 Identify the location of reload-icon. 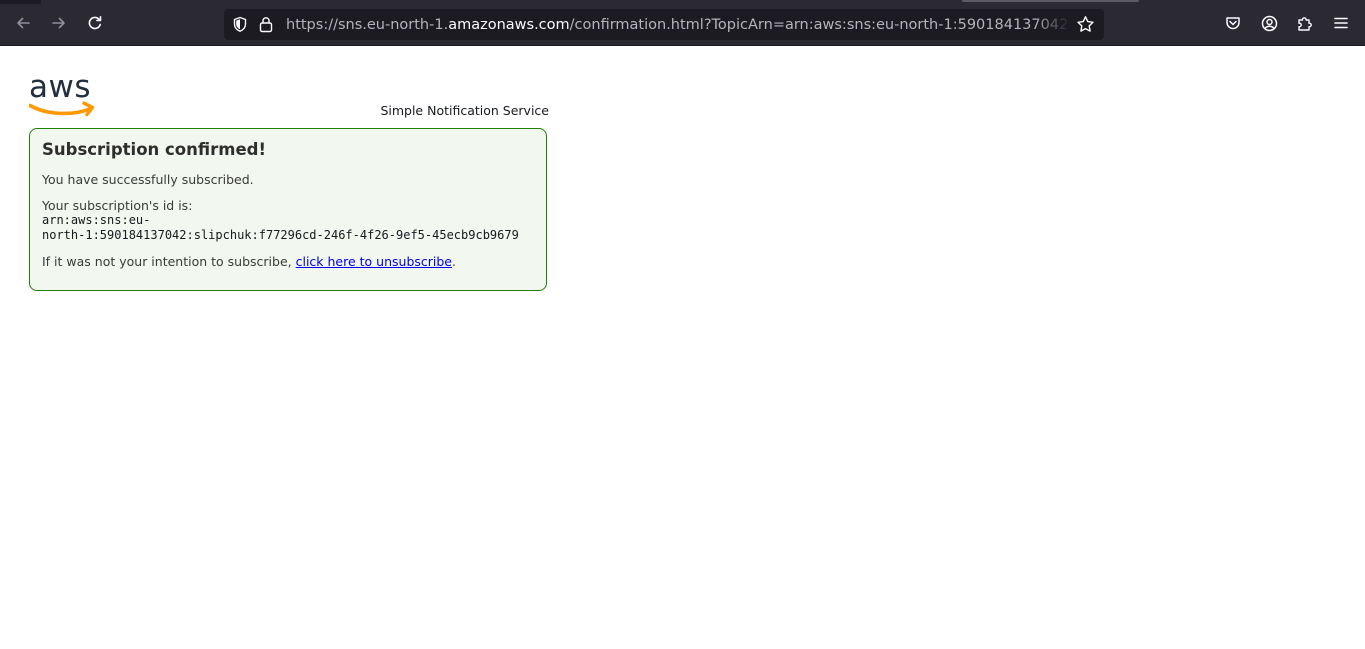
(95, 23).